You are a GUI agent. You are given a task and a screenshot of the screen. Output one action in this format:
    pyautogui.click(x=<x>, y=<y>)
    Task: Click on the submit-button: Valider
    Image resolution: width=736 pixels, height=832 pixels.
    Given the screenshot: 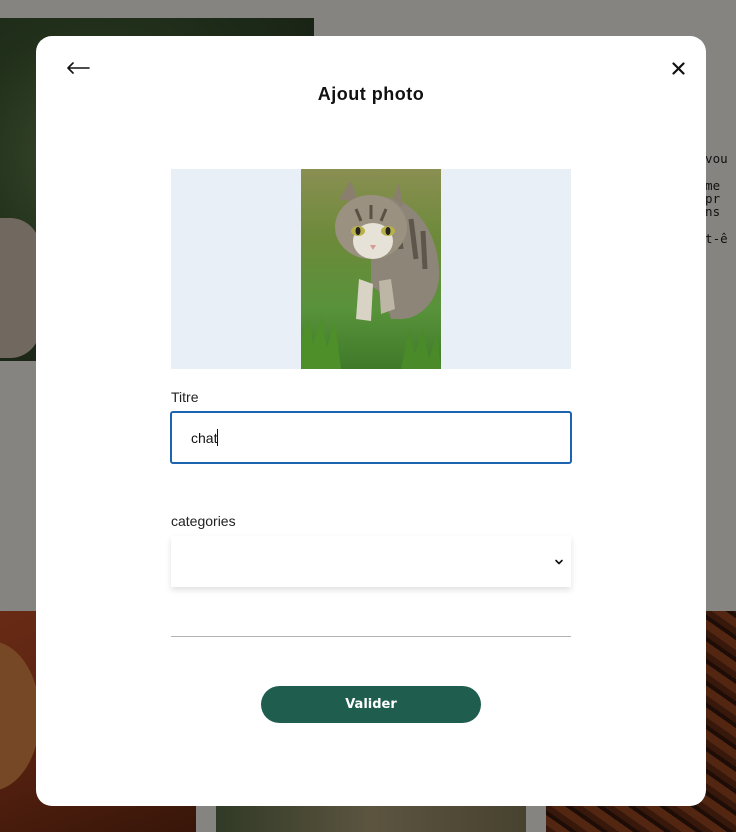 What is the action you would take?
    pyautogui.click(x=371, y=704)
    